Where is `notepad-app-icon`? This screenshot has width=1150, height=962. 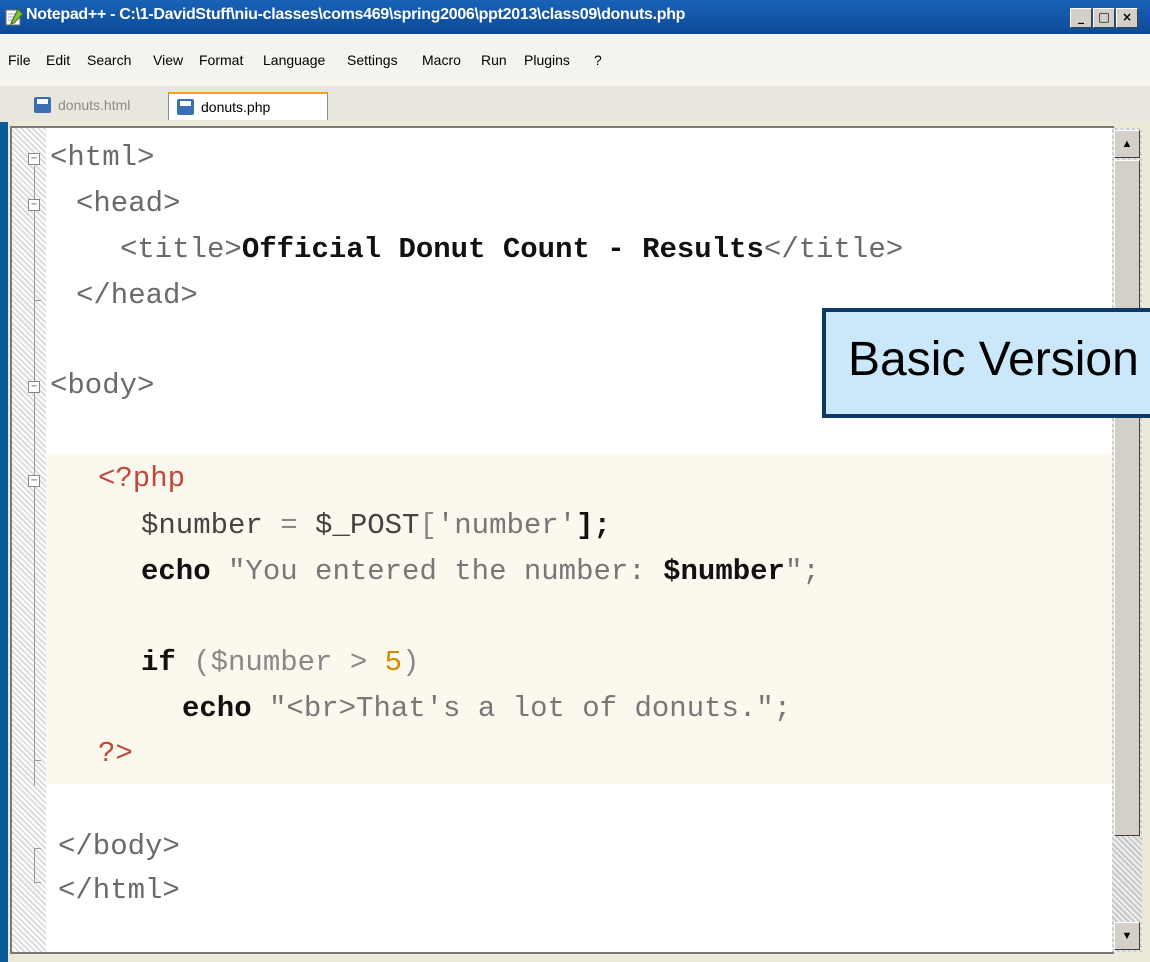 notepad-app-icon is located at coordinates (14, 17).